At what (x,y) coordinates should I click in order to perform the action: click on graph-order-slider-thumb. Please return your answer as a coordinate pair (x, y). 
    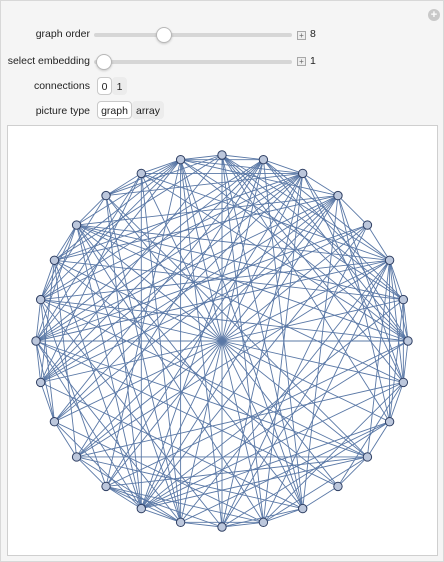
    Looking at the image, I should click on (164, 35).